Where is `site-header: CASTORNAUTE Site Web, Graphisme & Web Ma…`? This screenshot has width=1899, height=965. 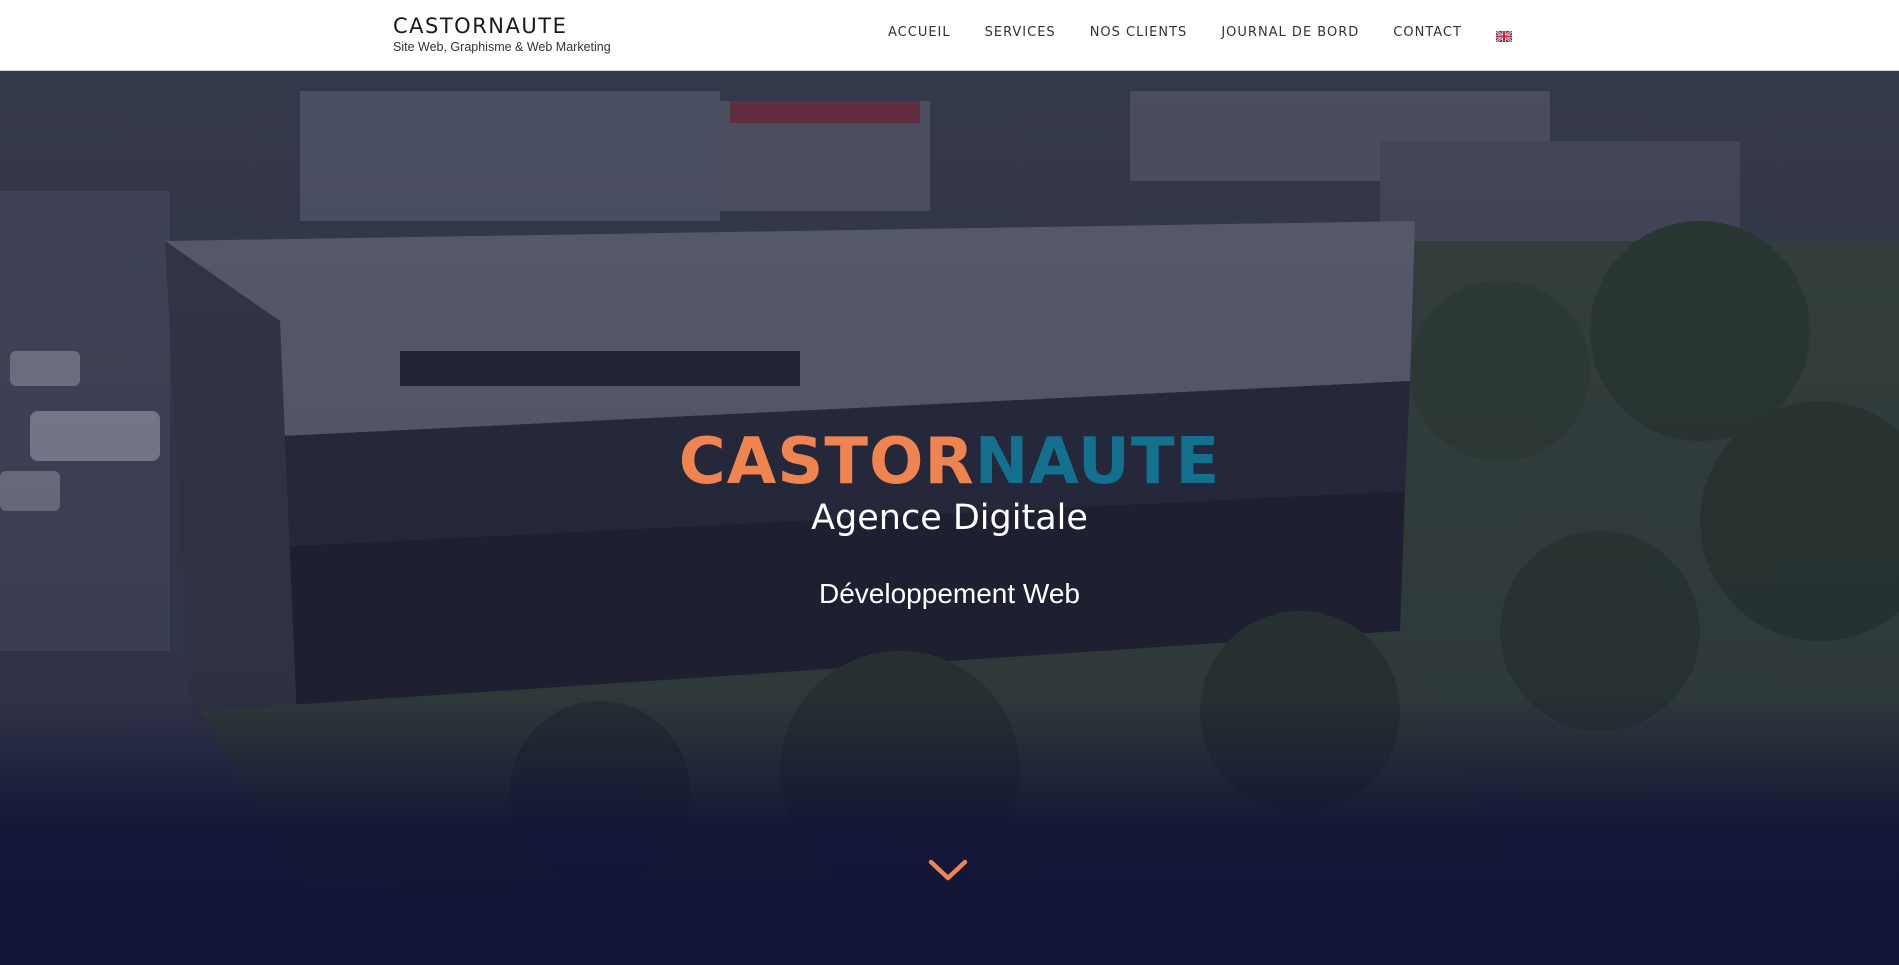 site-header: CASTORNAUTE Site Web, Graphisme & Web Ma… is located at coordinates (949, 35).